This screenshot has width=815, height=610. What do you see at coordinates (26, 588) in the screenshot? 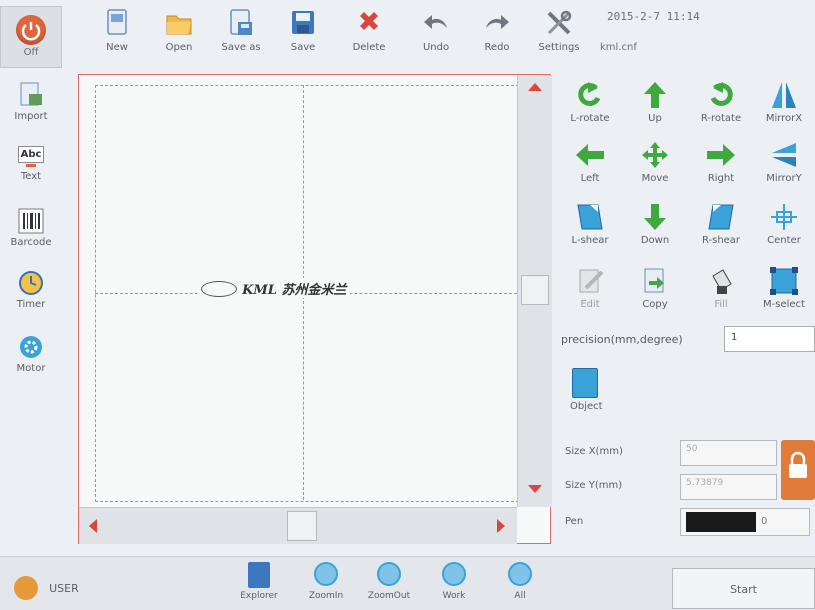
I see `user-avatar-icon` at bounding box center [26, 588].